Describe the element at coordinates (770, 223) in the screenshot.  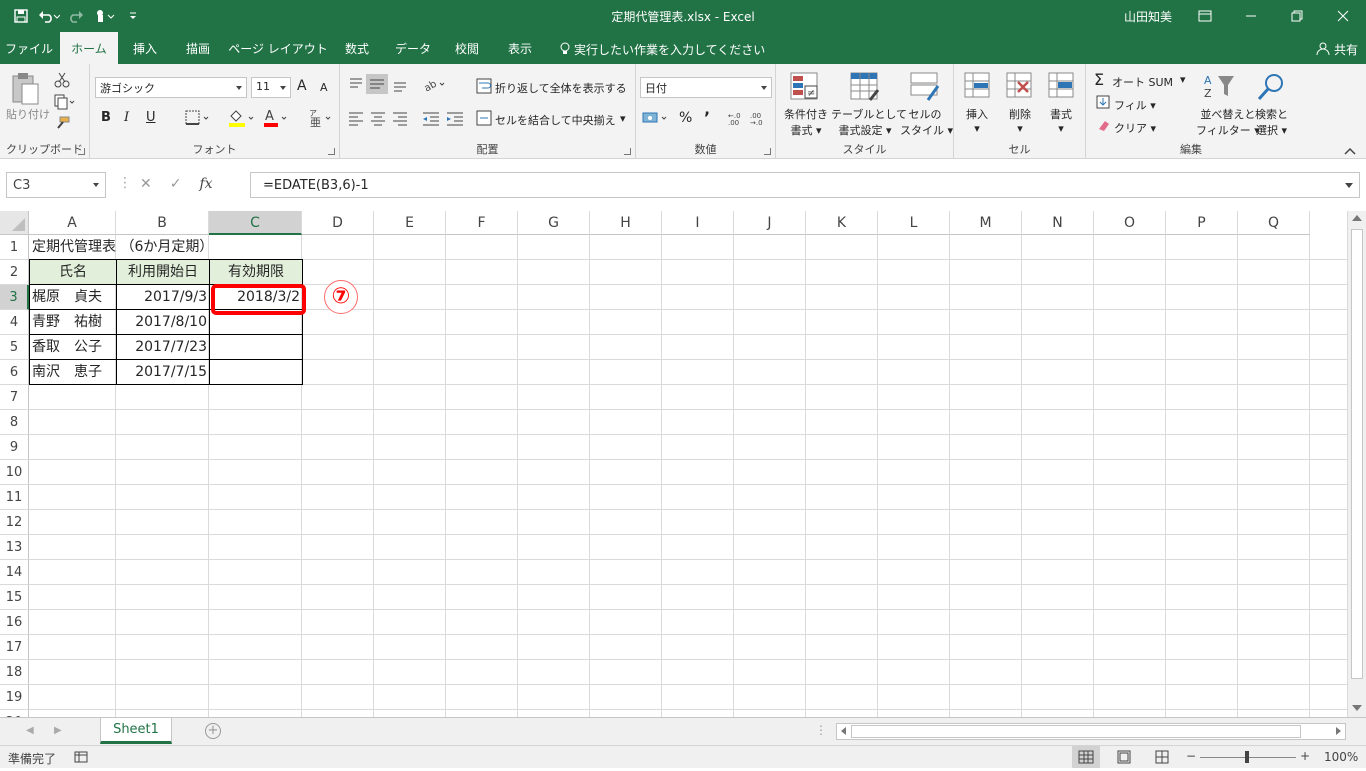
I see `column-header-j: J` at that location.